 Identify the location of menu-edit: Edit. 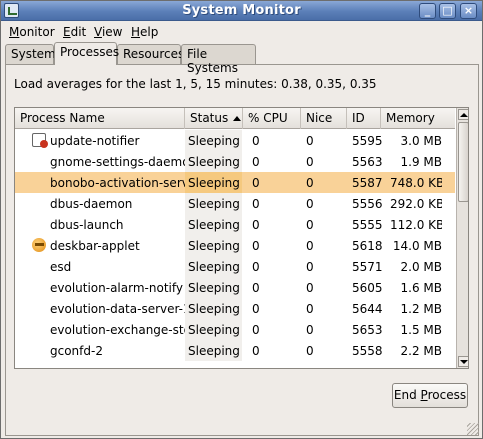
(74, 32).